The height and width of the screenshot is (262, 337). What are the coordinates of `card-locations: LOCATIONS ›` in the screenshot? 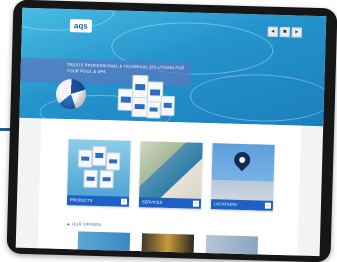 It's located at (242, 177).